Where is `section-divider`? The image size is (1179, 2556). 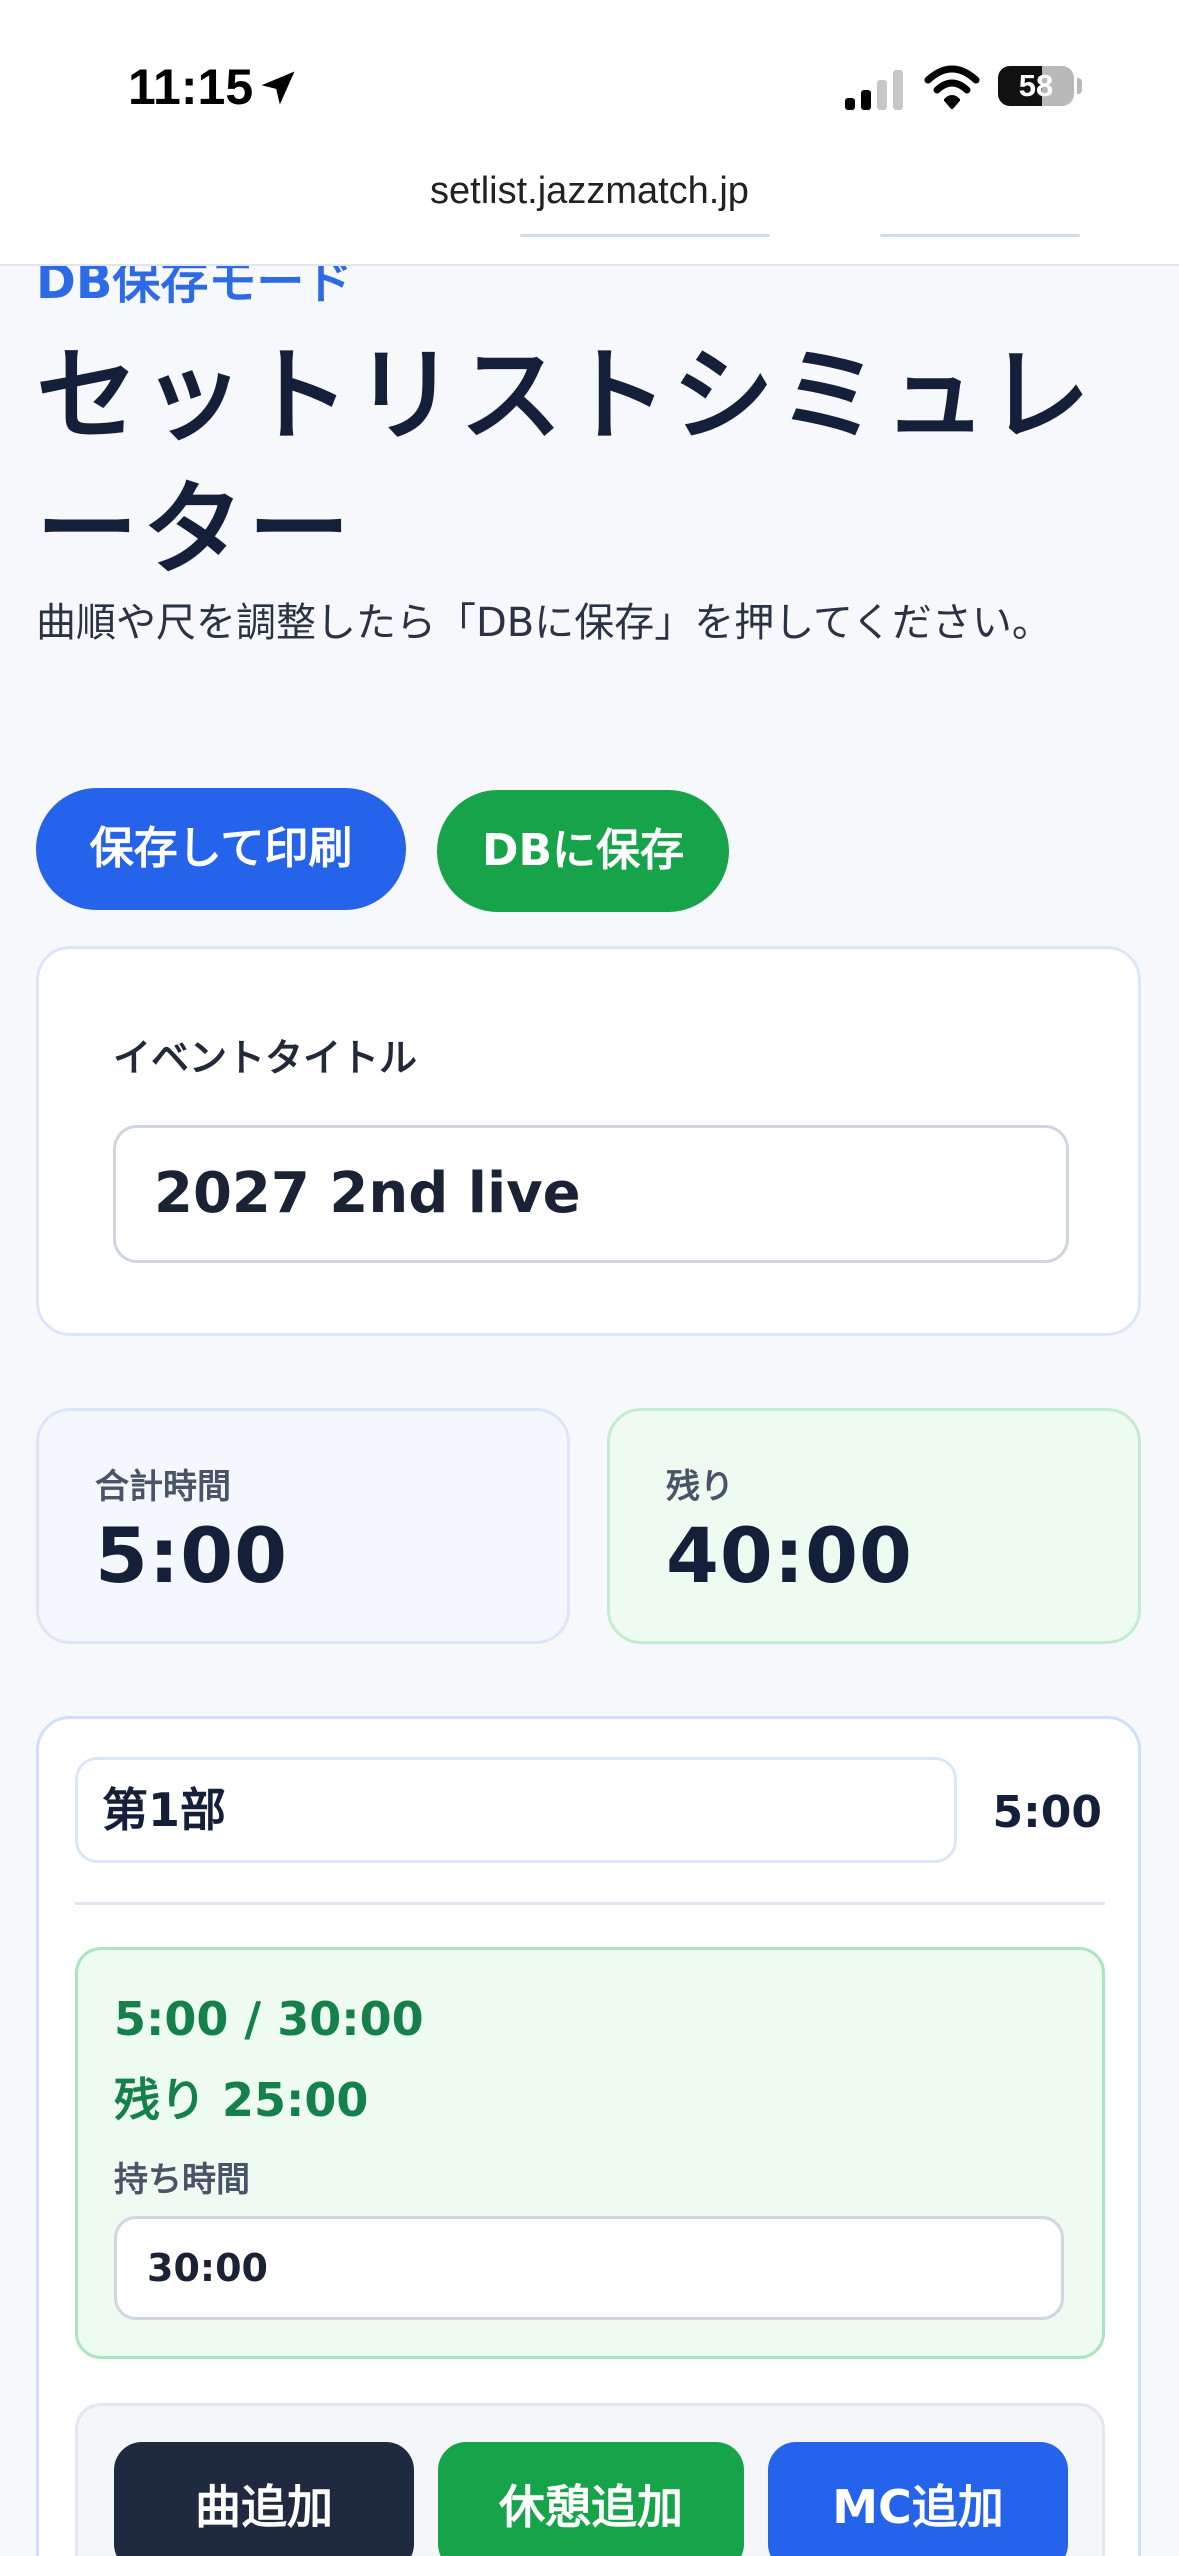
section-divider is located at coordinates (590, 1903).